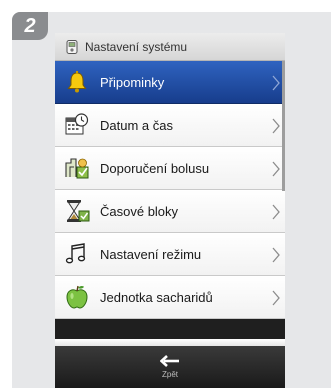  I want to click on apple-icon, so click(77, 297).